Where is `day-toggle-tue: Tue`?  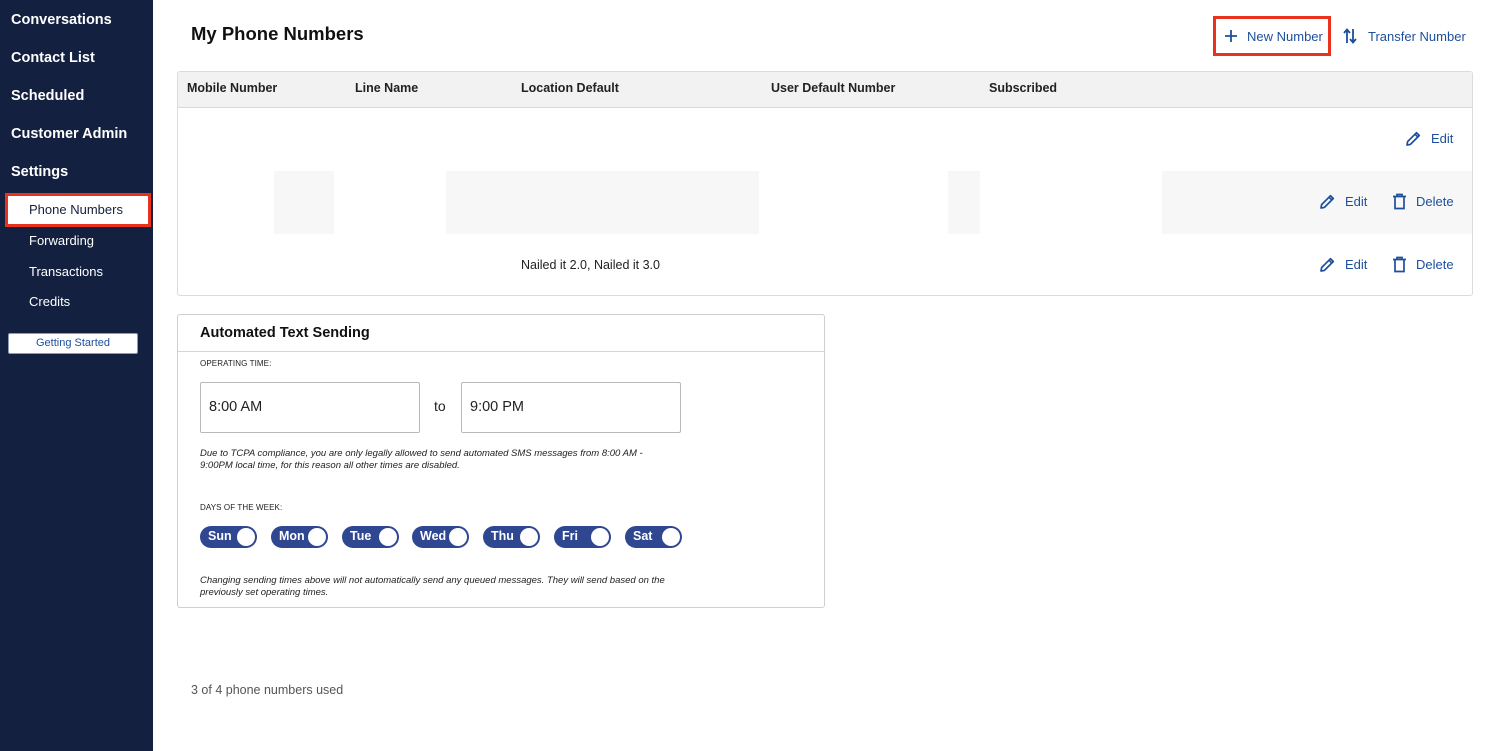
day-toggle-tue: Tue is located at coordinates (370, 537).